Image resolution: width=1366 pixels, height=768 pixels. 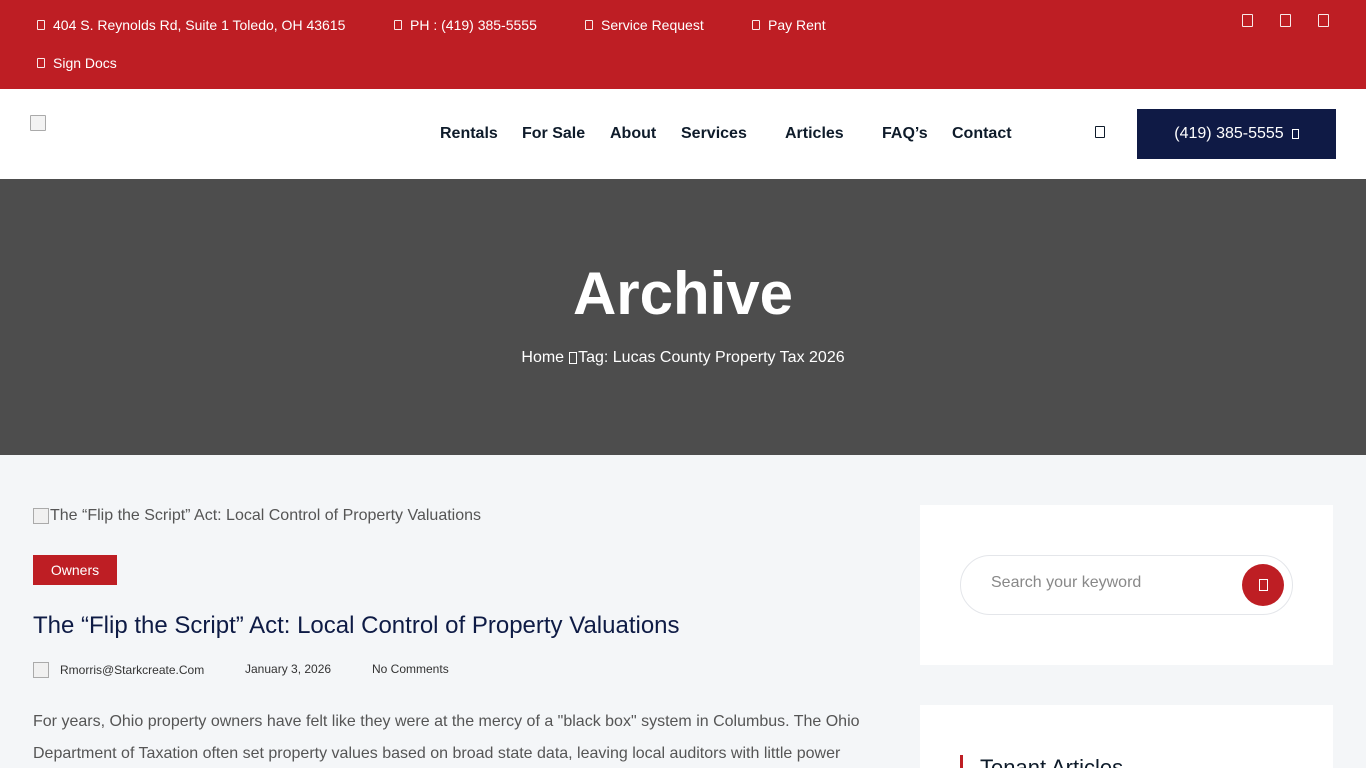 I want to click on breadcrumb-home: Home, so click(x=542, y=358).